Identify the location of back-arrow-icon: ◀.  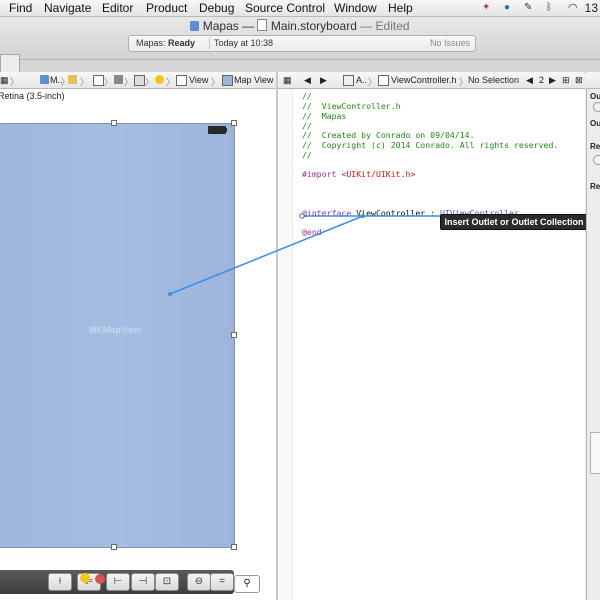
(307, 80).